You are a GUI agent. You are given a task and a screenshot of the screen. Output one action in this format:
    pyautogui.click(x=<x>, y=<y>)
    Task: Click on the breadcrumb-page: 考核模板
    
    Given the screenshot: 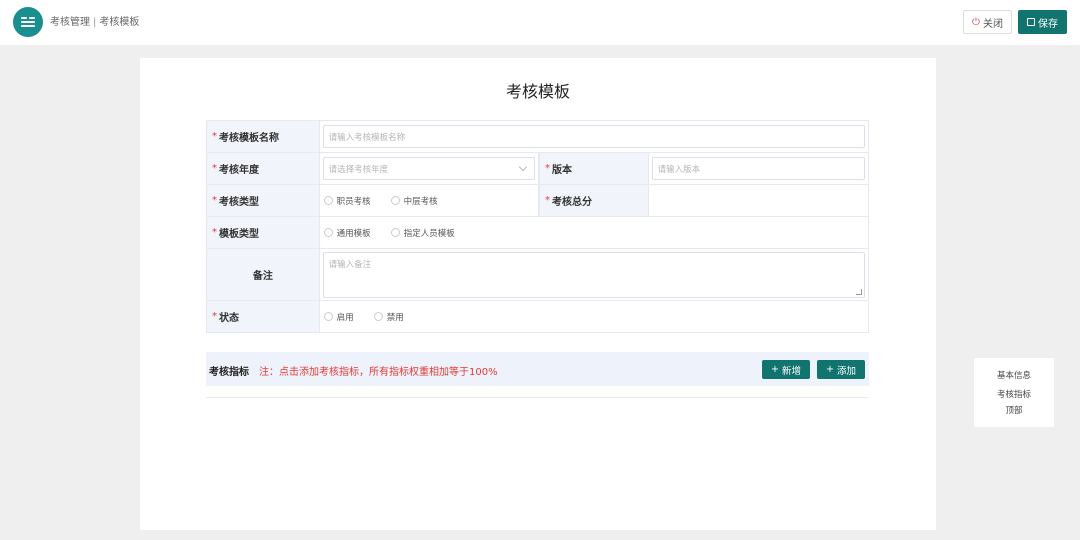 What is the action you would take?
    pyautogui.click(x=119, y=22)
    